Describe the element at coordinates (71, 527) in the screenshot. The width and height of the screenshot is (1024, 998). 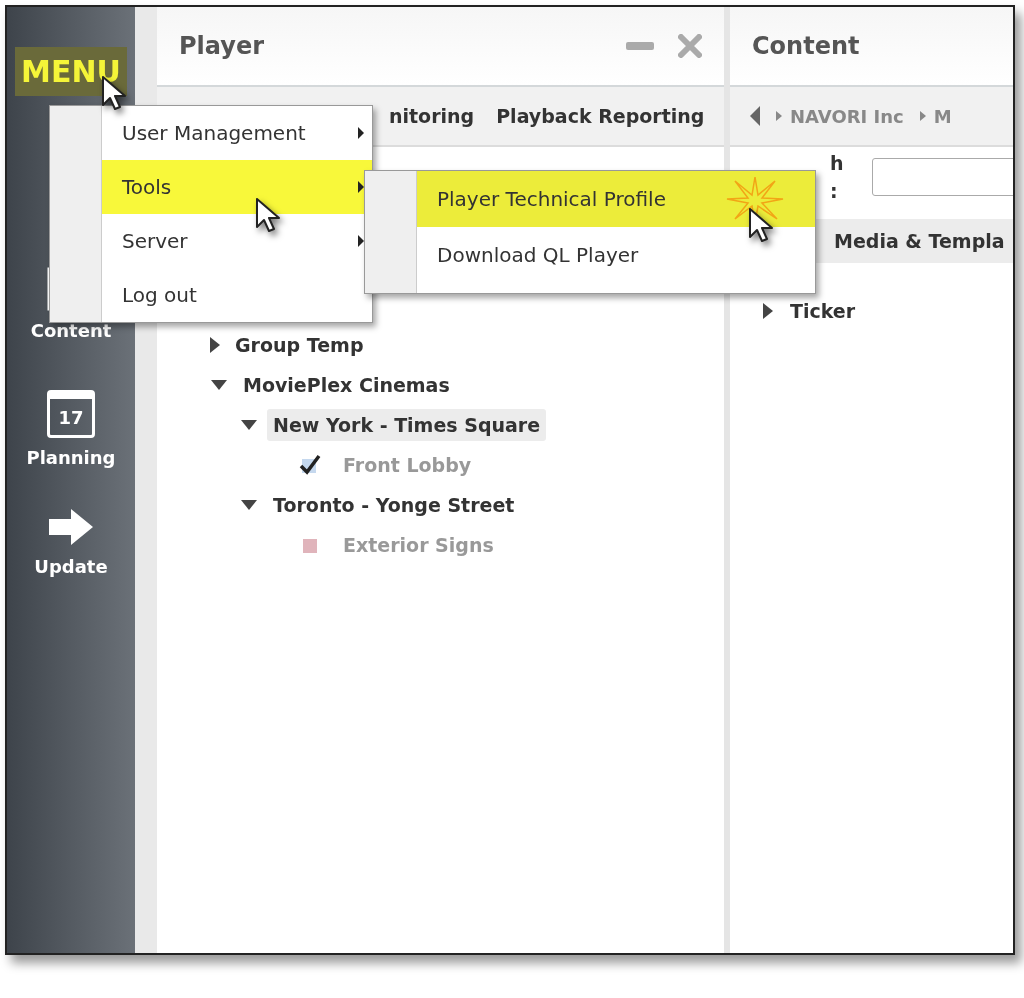
I see `arrow-right-icon` at that location.